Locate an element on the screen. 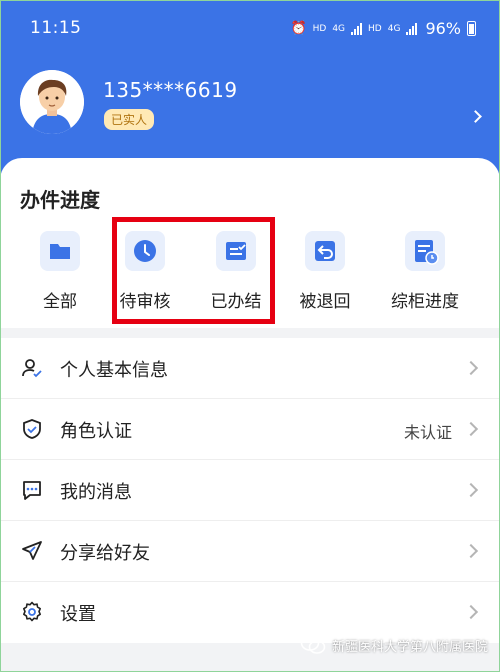 The height and width of the screenshot is (672, 500). progress-item-pending: 待审核 is located at coordinates (145, 271).